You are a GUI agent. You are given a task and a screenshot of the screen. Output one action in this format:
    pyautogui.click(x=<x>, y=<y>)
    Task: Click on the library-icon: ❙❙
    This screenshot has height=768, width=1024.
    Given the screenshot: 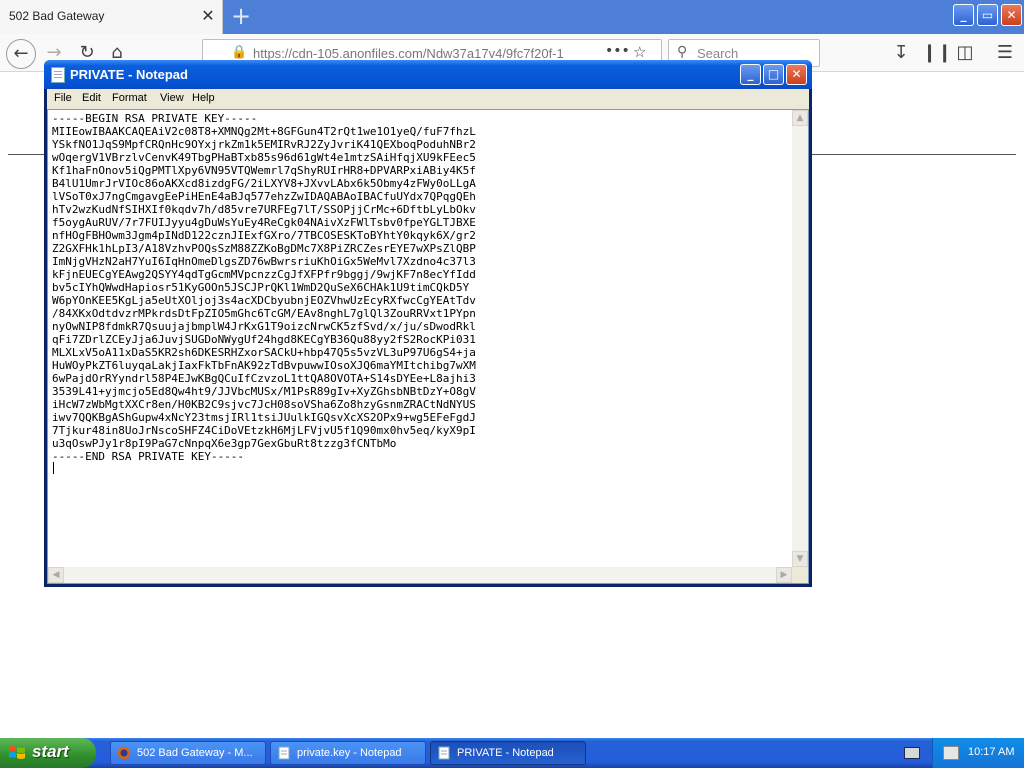 What is the action you would take?
    pyautogui.click(x=937, y=53)
    